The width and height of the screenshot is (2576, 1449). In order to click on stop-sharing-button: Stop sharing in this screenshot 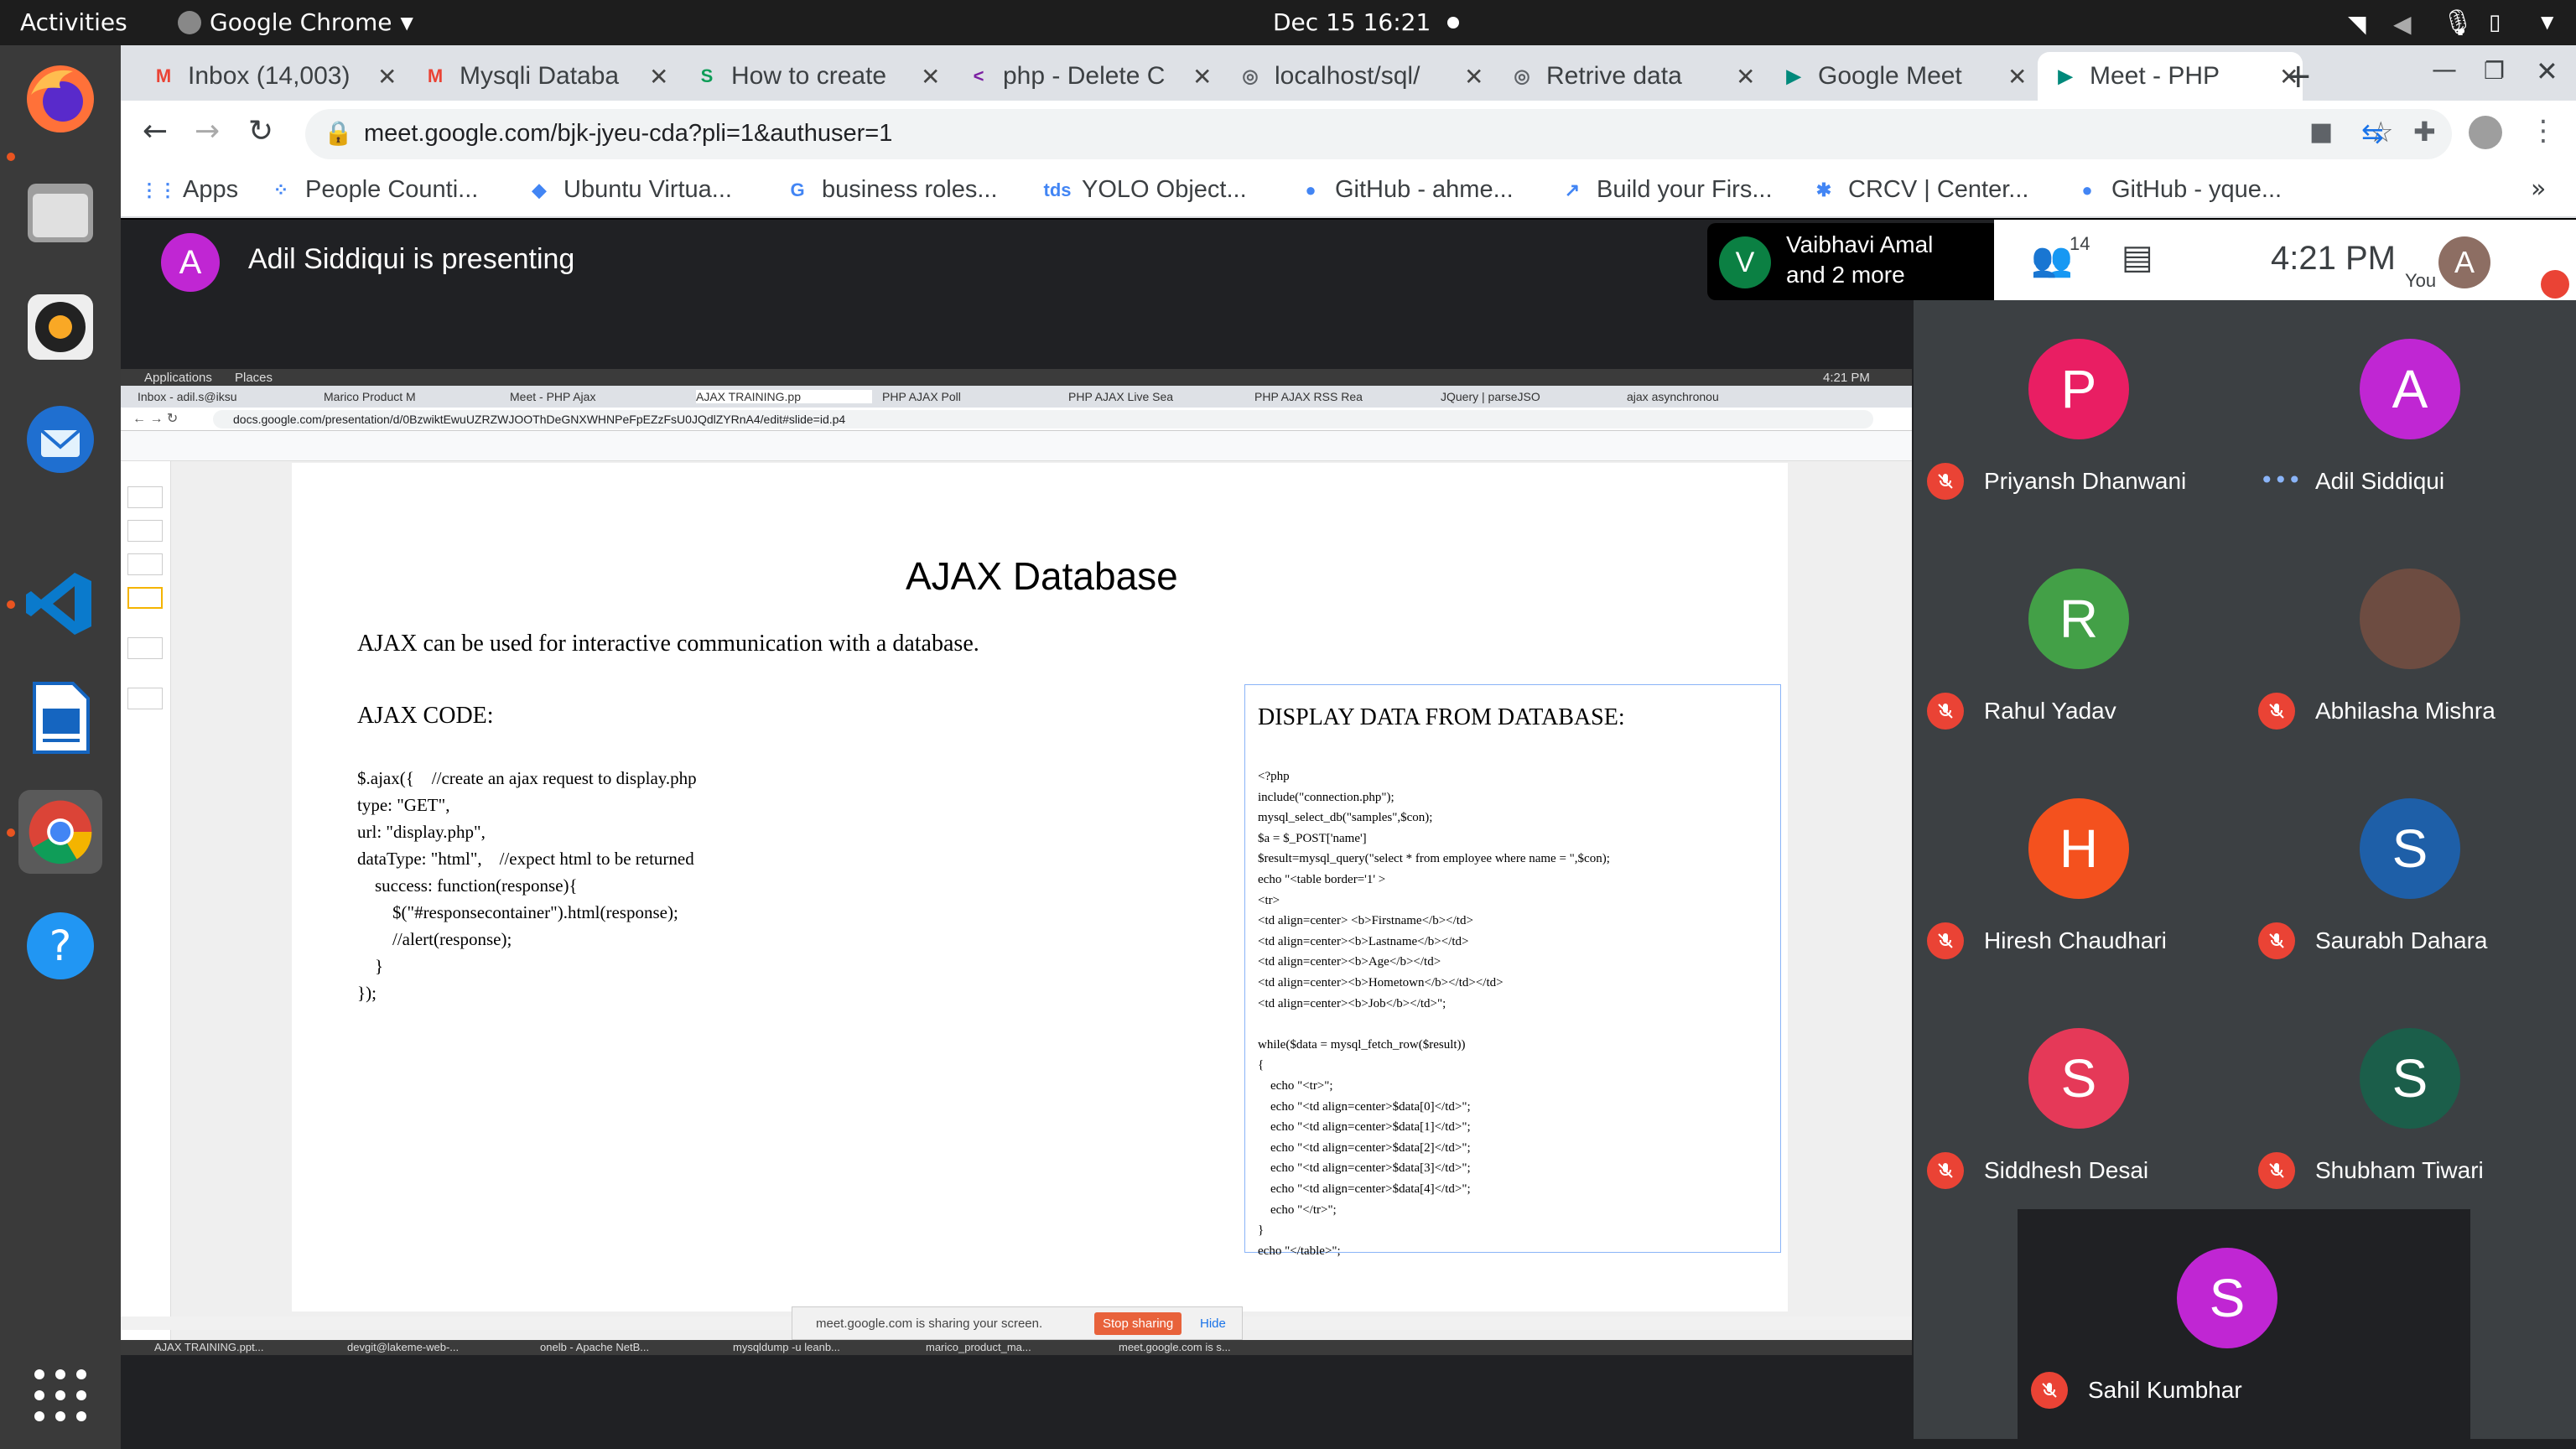, I will do `click(1138, 1323)`.